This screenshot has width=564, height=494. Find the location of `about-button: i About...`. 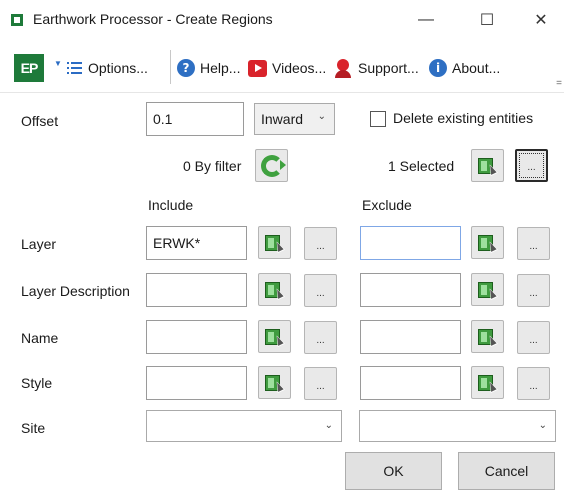

about-button: i About... is located at coordinates (464, 68).